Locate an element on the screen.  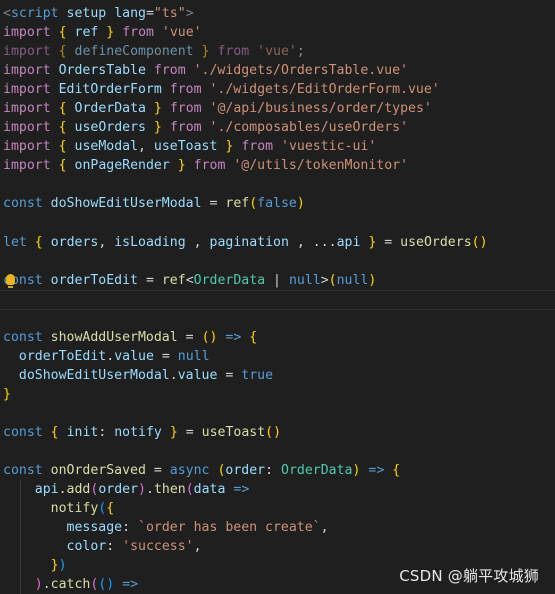
code-line: color: 'success', is located at coordinates (279, 547).